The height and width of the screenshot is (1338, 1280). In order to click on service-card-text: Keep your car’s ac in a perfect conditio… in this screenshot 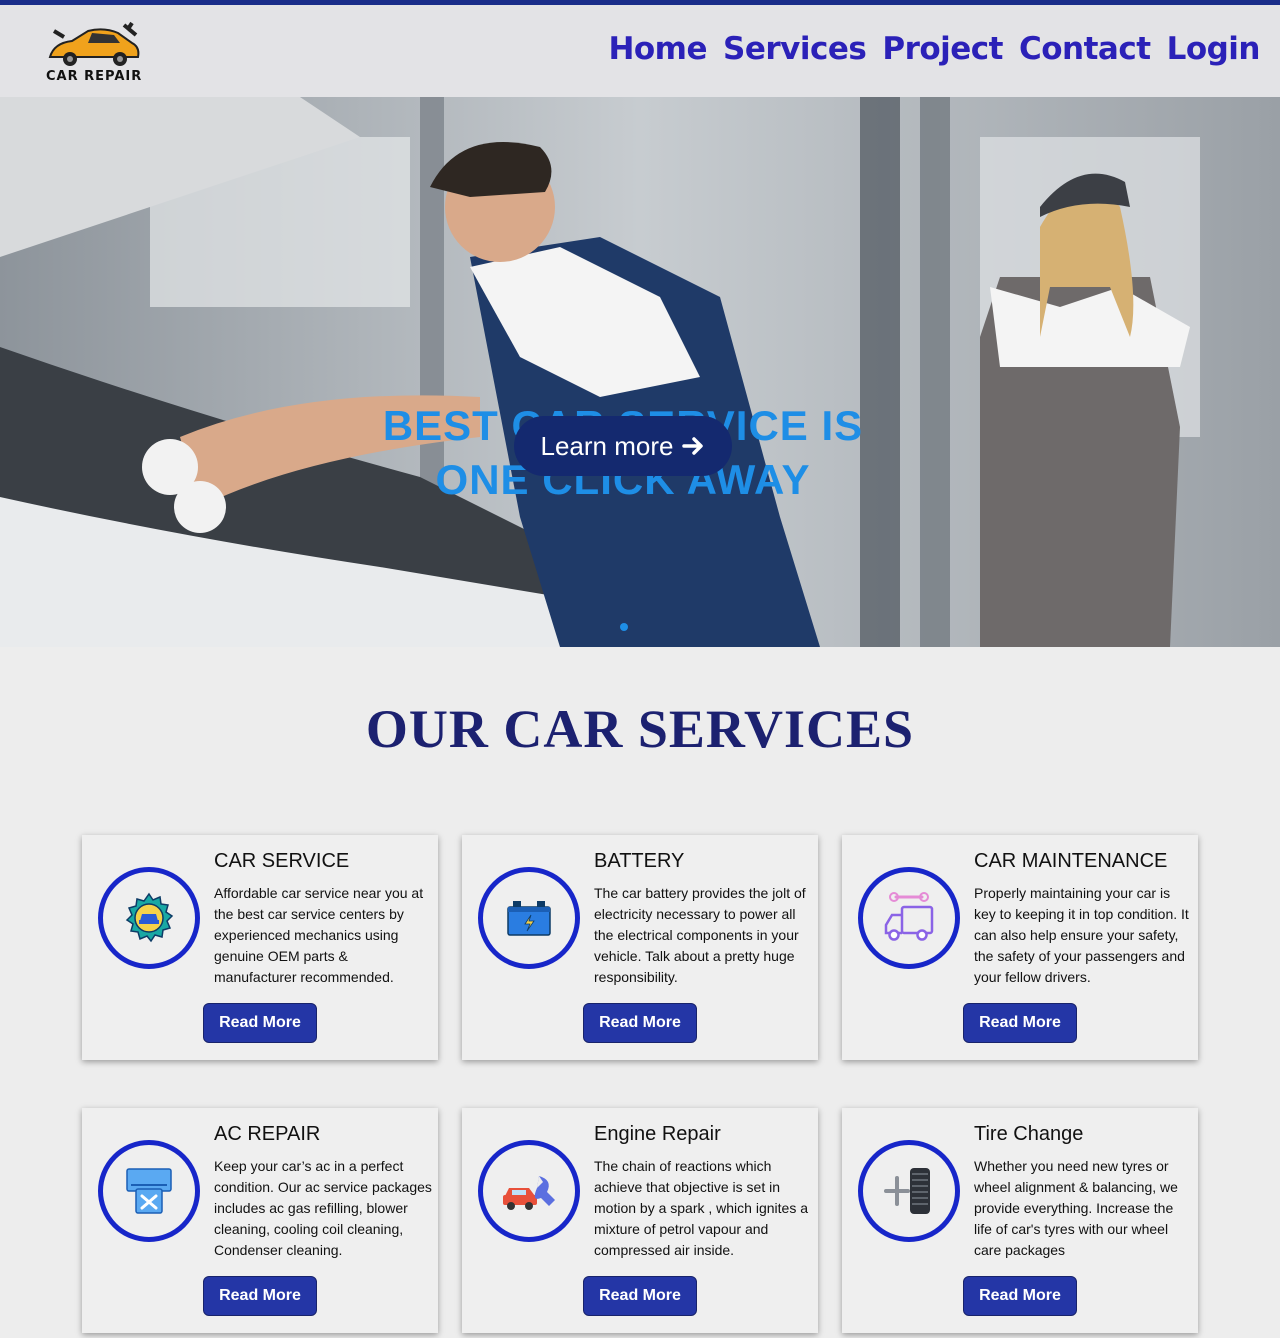, I will do `click(323, 1208)`.